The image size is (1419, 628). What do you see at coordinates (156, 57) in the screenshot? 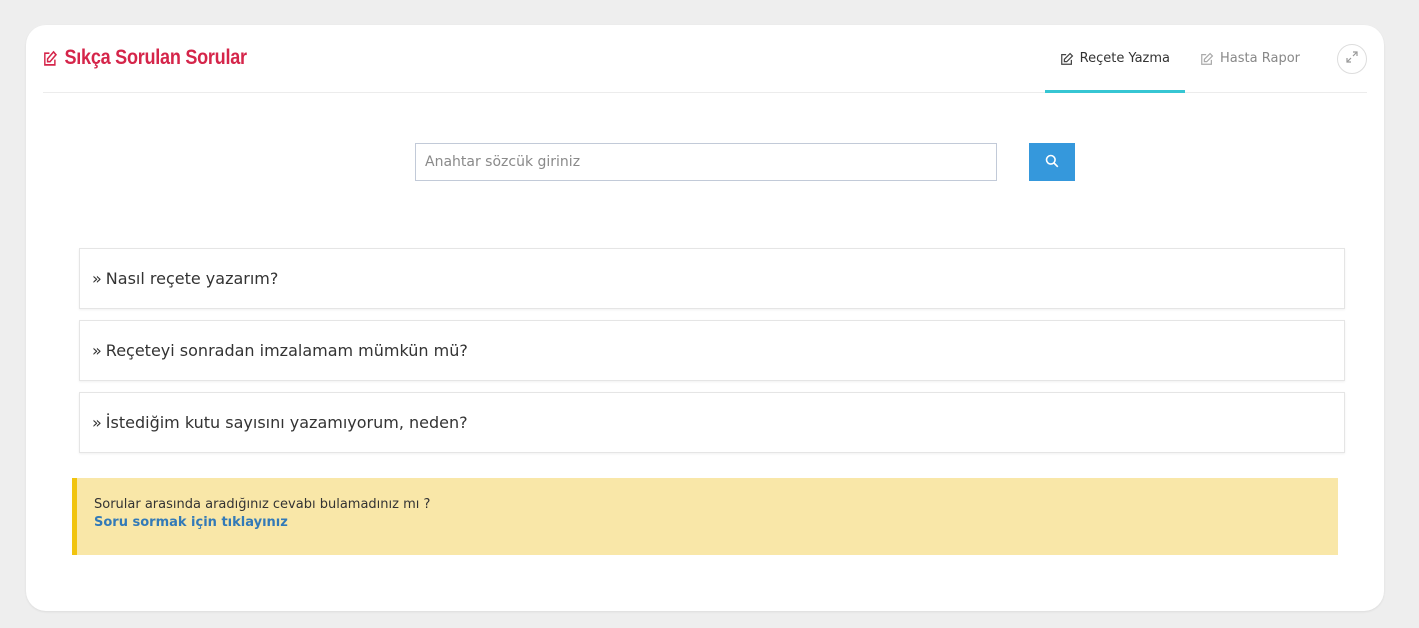
I see `page-title-text: Sıkça Sorulan Sorular` at bounding box center [156, 57].